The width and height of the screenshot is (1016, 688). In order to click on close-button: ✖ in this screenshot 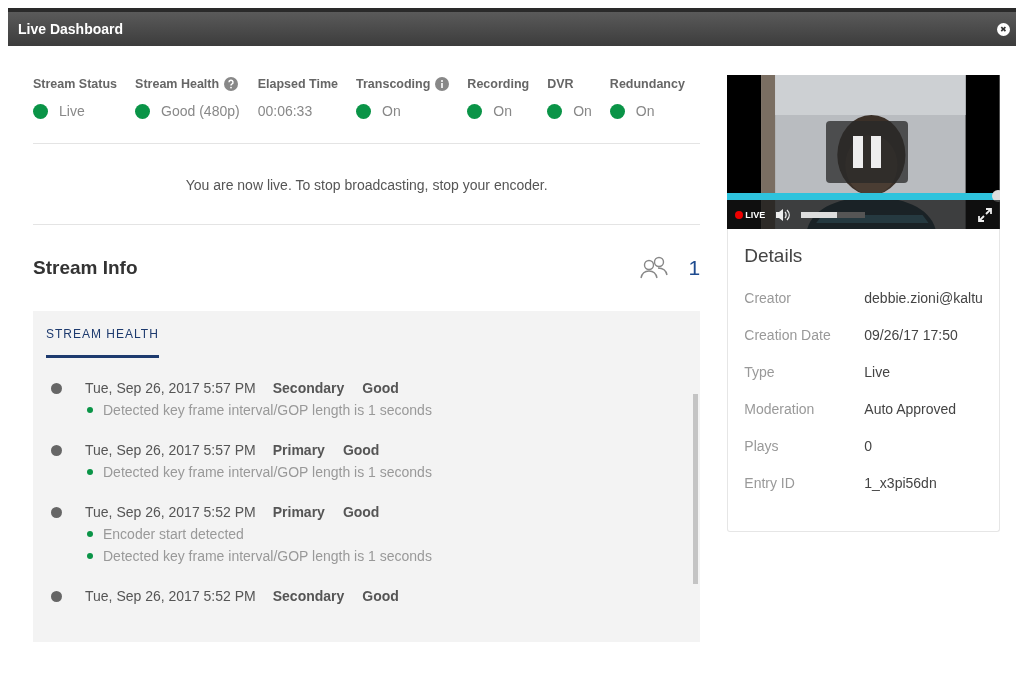, I will do `click(1003, 29)`.